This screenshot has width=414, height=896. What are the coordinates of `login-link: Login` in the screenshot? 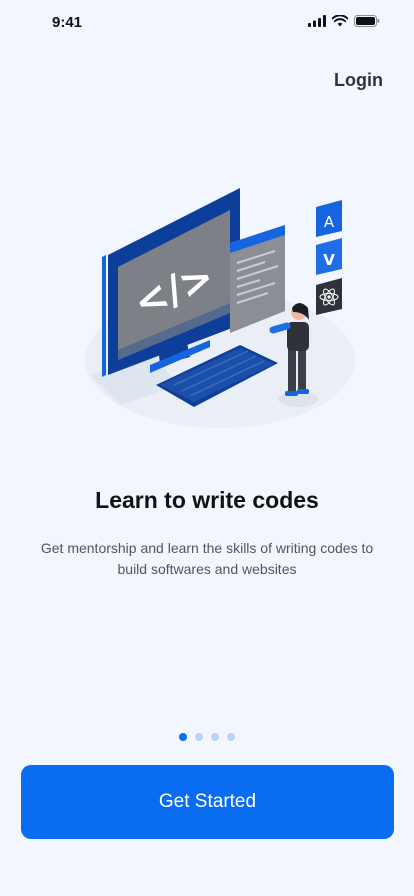 It's located at (358, 80).